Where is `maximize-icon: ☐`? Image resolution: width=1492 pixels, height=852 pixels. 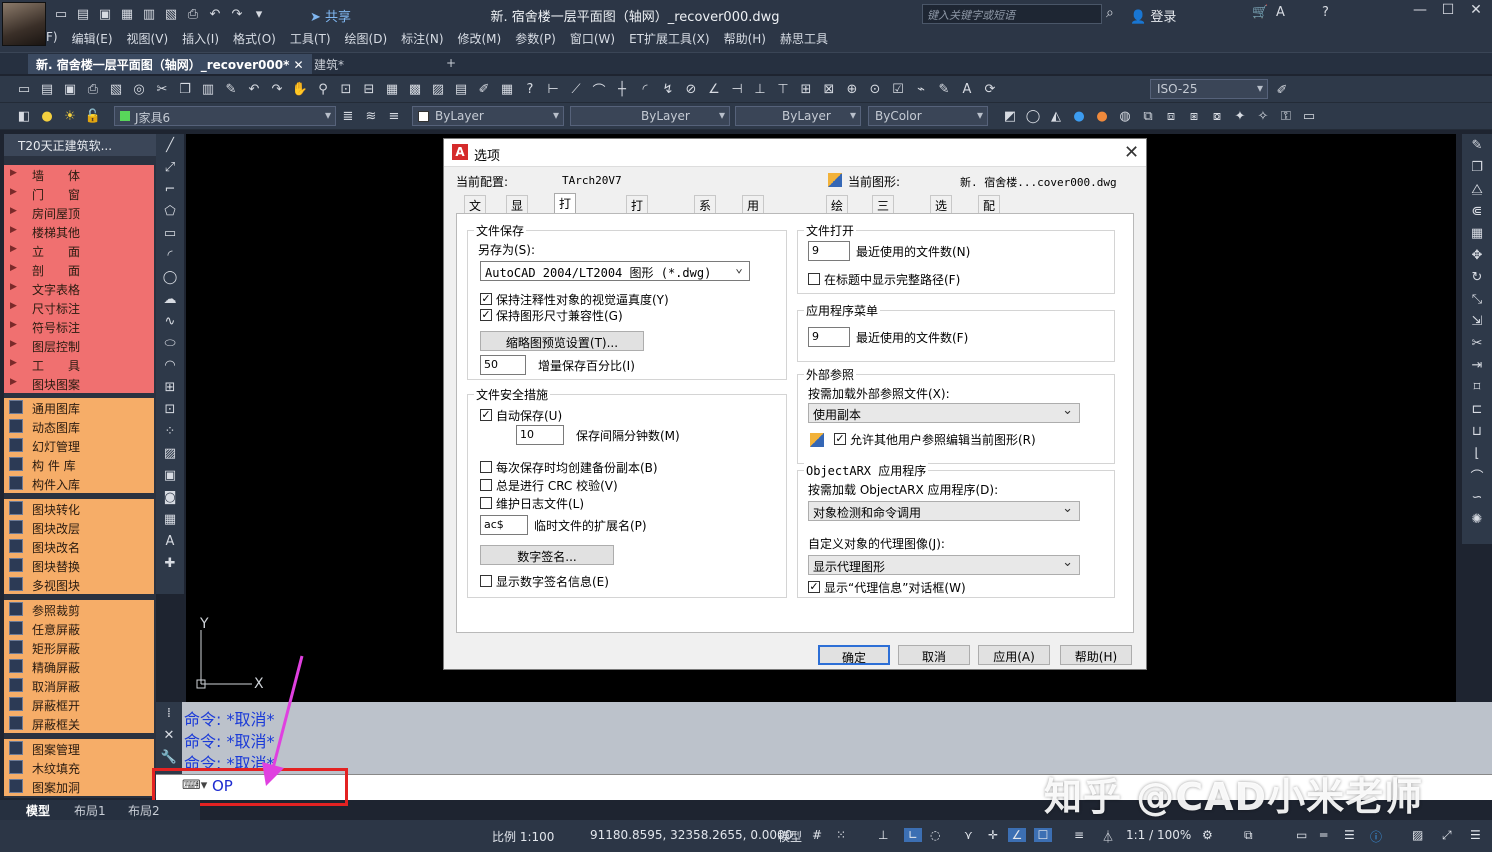
maximize-icon: ☐ is located at coordinates (1448, 10).